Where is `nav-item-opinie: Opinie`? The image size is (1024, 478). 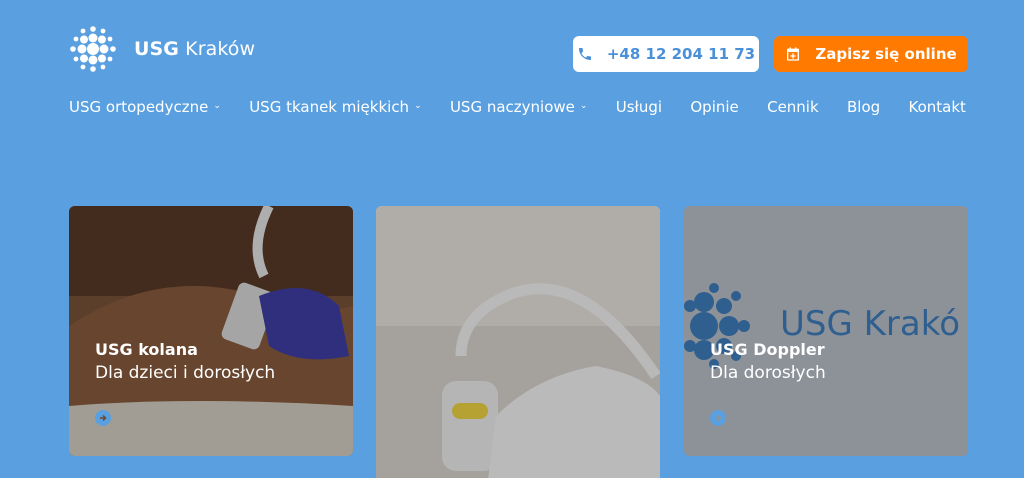
nav-item-opinie: Opinie is located at coordinates (714, 107).